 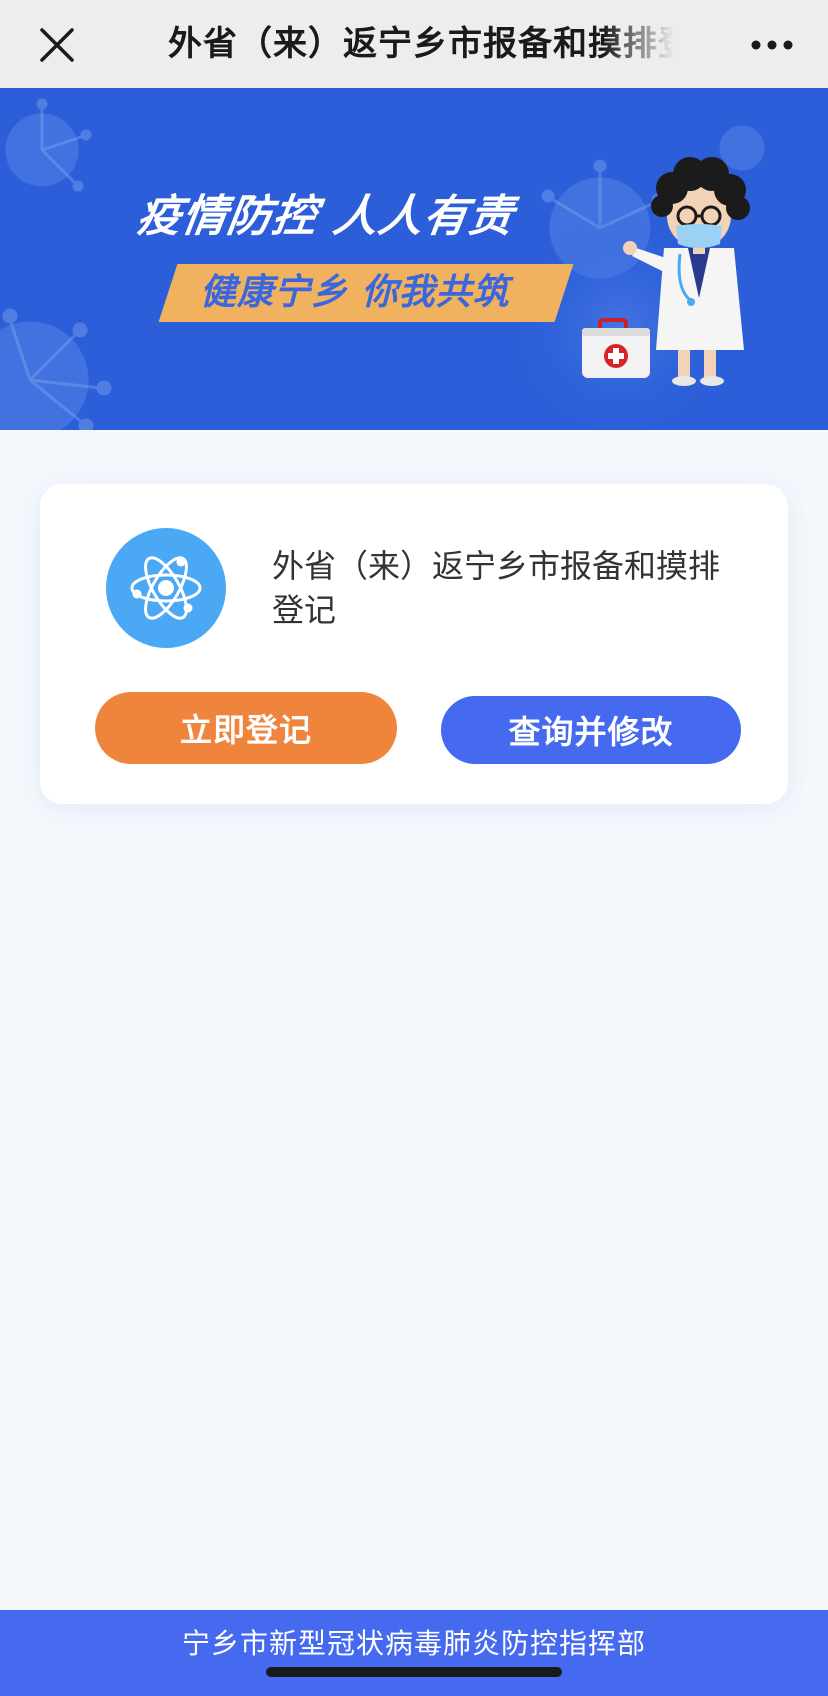 I want to click on register-now-button: 立即登记, so click(x=246, y=728).